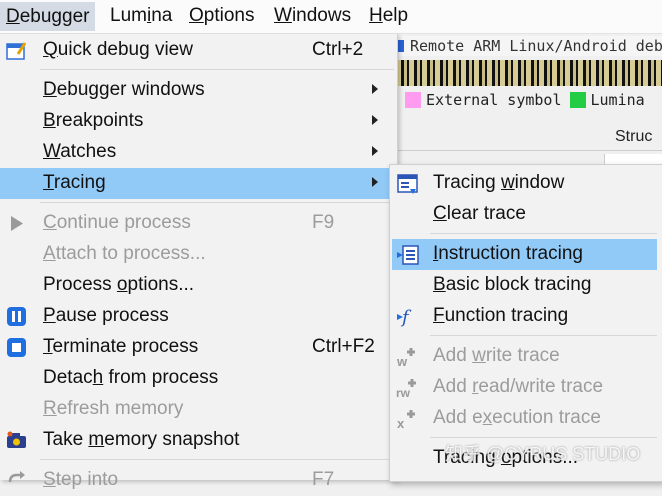 The height and width of the screenshot is (496, 662). What do you see at coordinates (525, 183) in the screenshot?
I see `submenu-item-tracing-window: Tracing window` at bounding box center [525, 183].